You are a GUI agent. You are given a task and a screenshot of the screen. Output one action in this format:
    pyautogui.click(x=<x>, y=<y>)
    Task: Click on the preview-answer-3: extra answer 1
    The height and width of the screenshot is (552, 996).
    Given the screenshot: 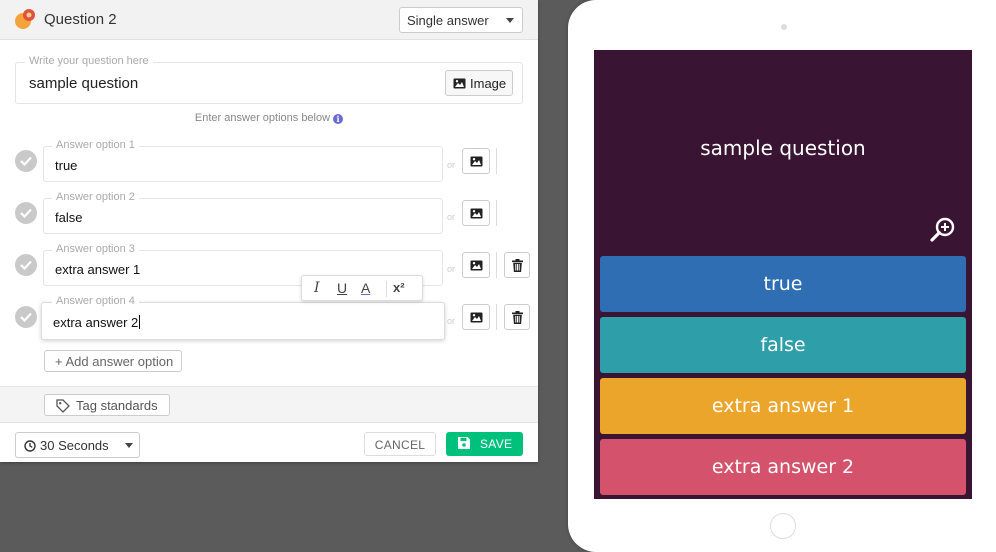 What is the action you would take?
    pyautogui.click(x=783, y=406)
    